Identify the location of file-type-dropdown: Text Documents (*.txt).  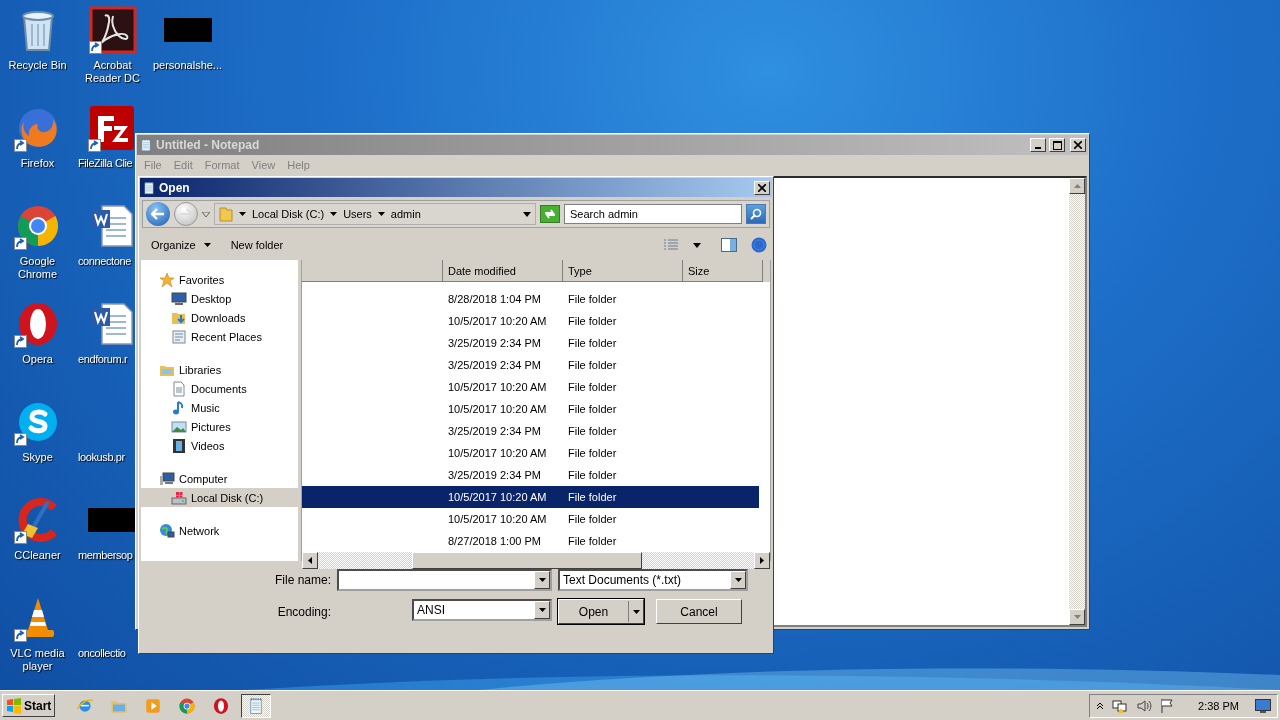
(653, 580).